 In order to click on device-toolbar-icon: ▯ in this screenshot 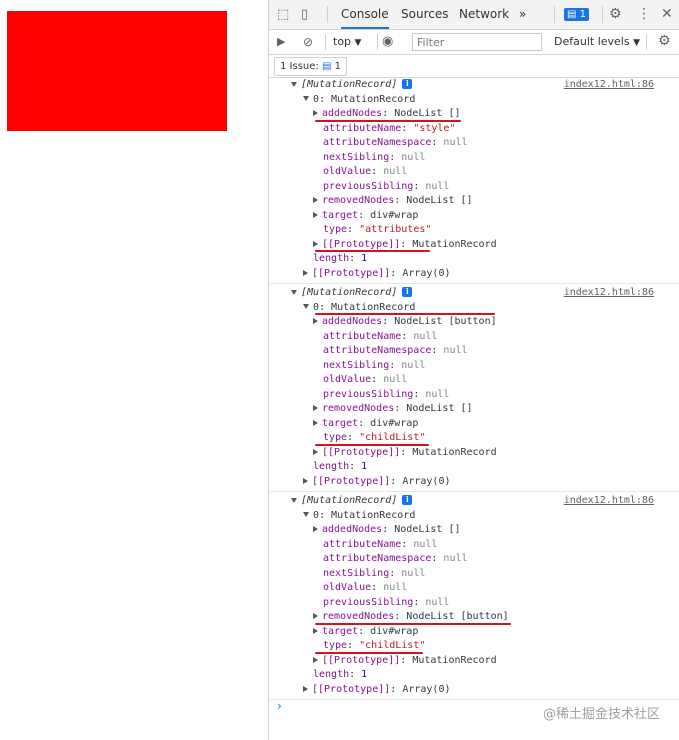, I will do `click(304, 15)`.